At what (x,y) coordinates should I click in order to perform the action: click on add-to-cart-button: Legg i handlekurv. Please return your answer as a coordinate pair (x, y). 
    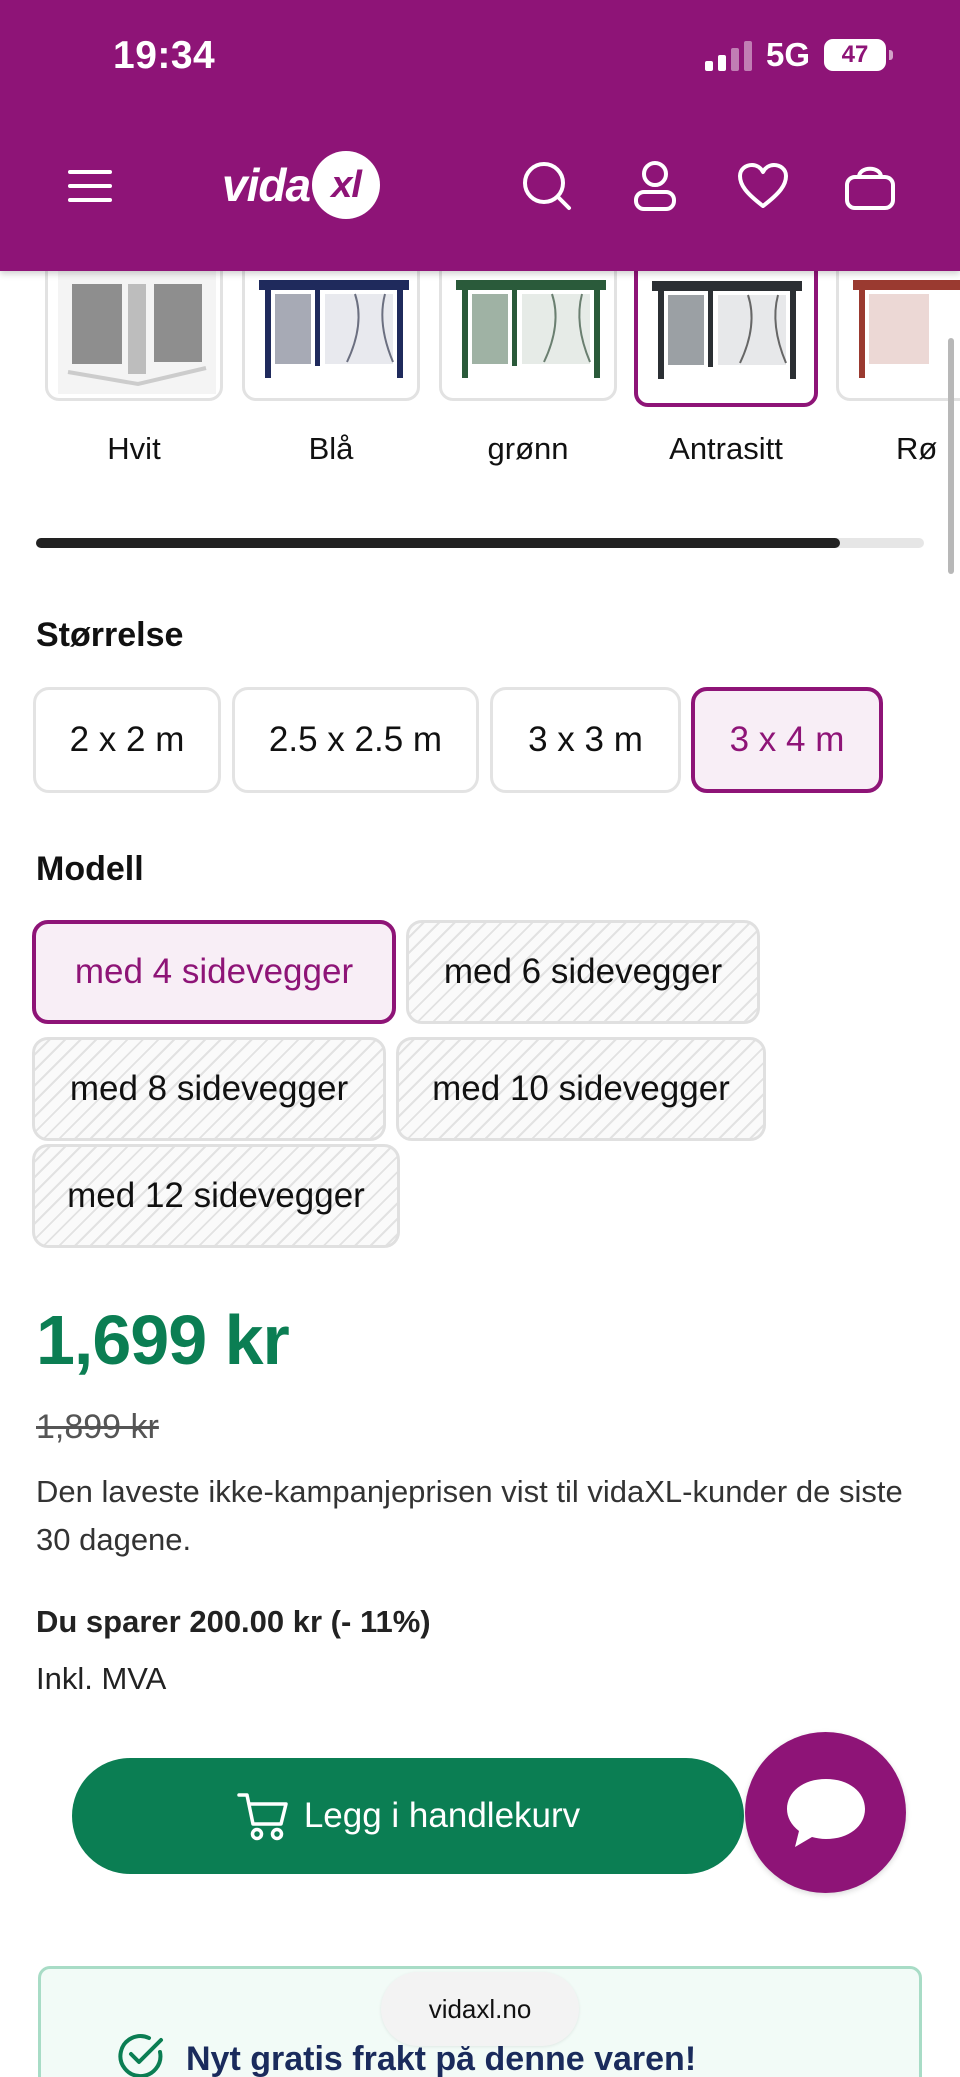
    Looking at the image, I should click on (408, 1816).